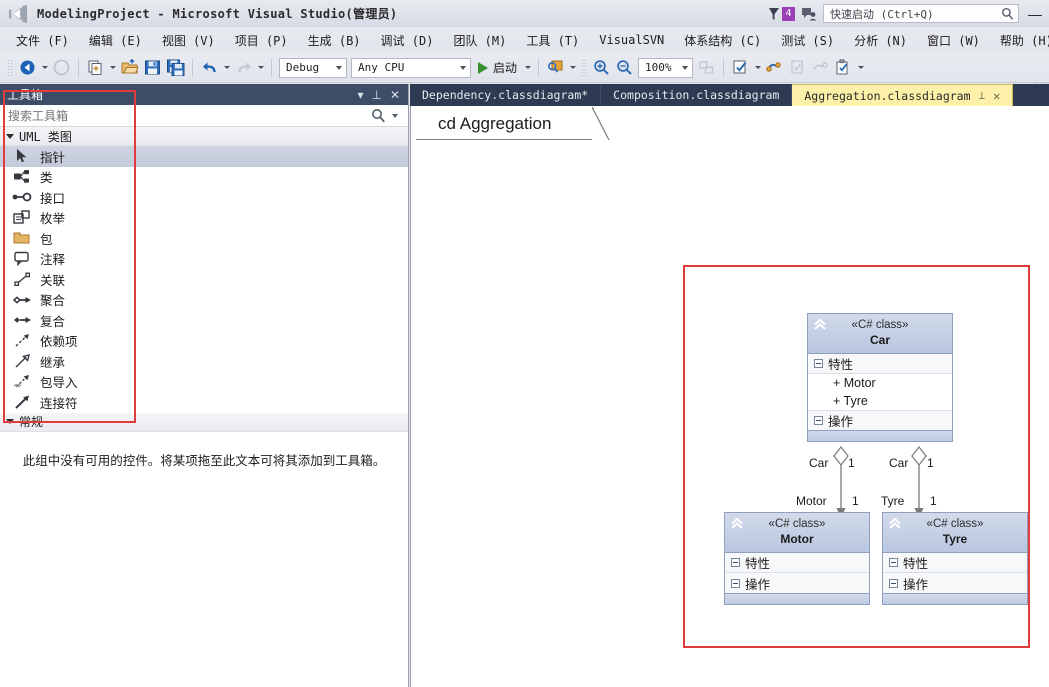 The image size is (1049, 687). Describe the element at coordinates (204, 197) in the screenshot. I see `toolbox-item-interface: 接口` at that location.